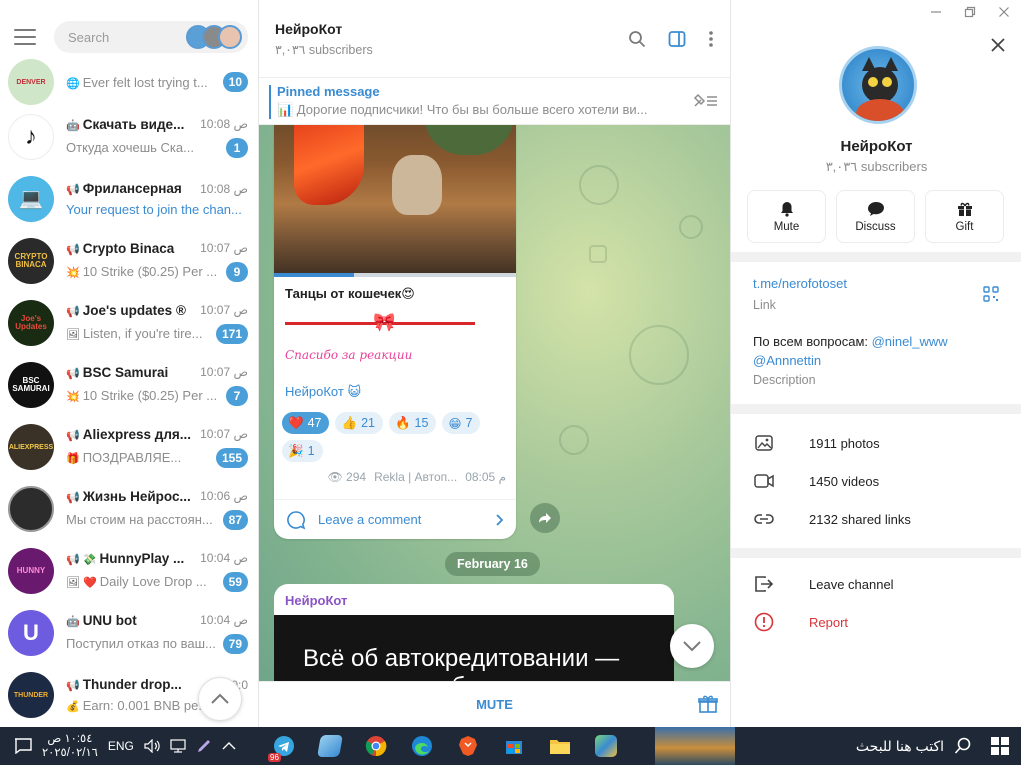 The height and width of the screenshot is (765, 1021). I want to click on notifications-icon, so click(23, 746).